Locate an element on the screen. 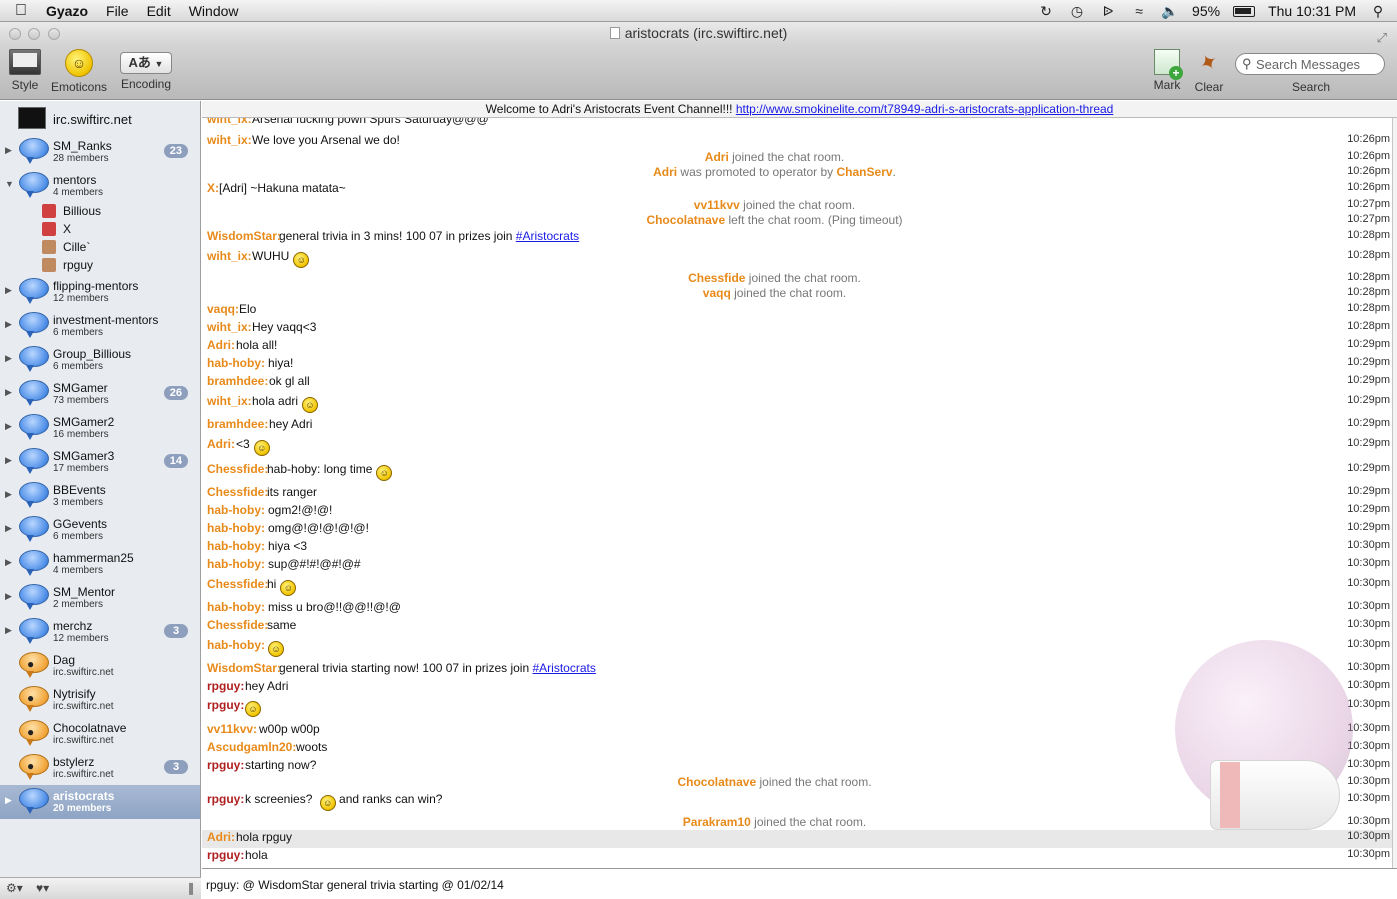 The image size is (1397, 899). channel-item: ▶ flipping-mentors 12 members is located at coordinates (100, 292).